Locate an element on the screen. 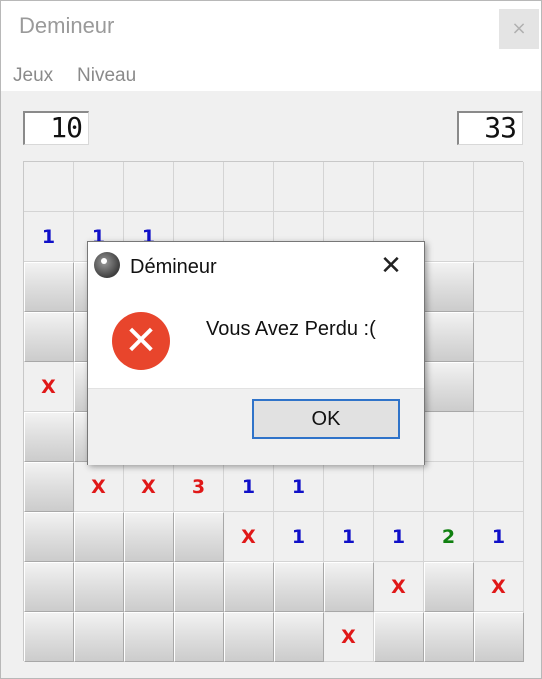 This screenshot has width=542, height=679. dialog-footer: OK is located at coordinates (256, 426).